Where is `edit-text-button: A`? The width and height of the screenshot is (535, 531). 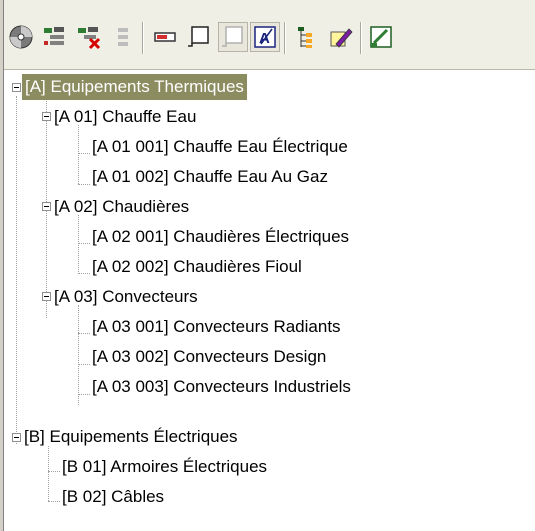
edit-text-button: A is located at coordinates (265, 37).